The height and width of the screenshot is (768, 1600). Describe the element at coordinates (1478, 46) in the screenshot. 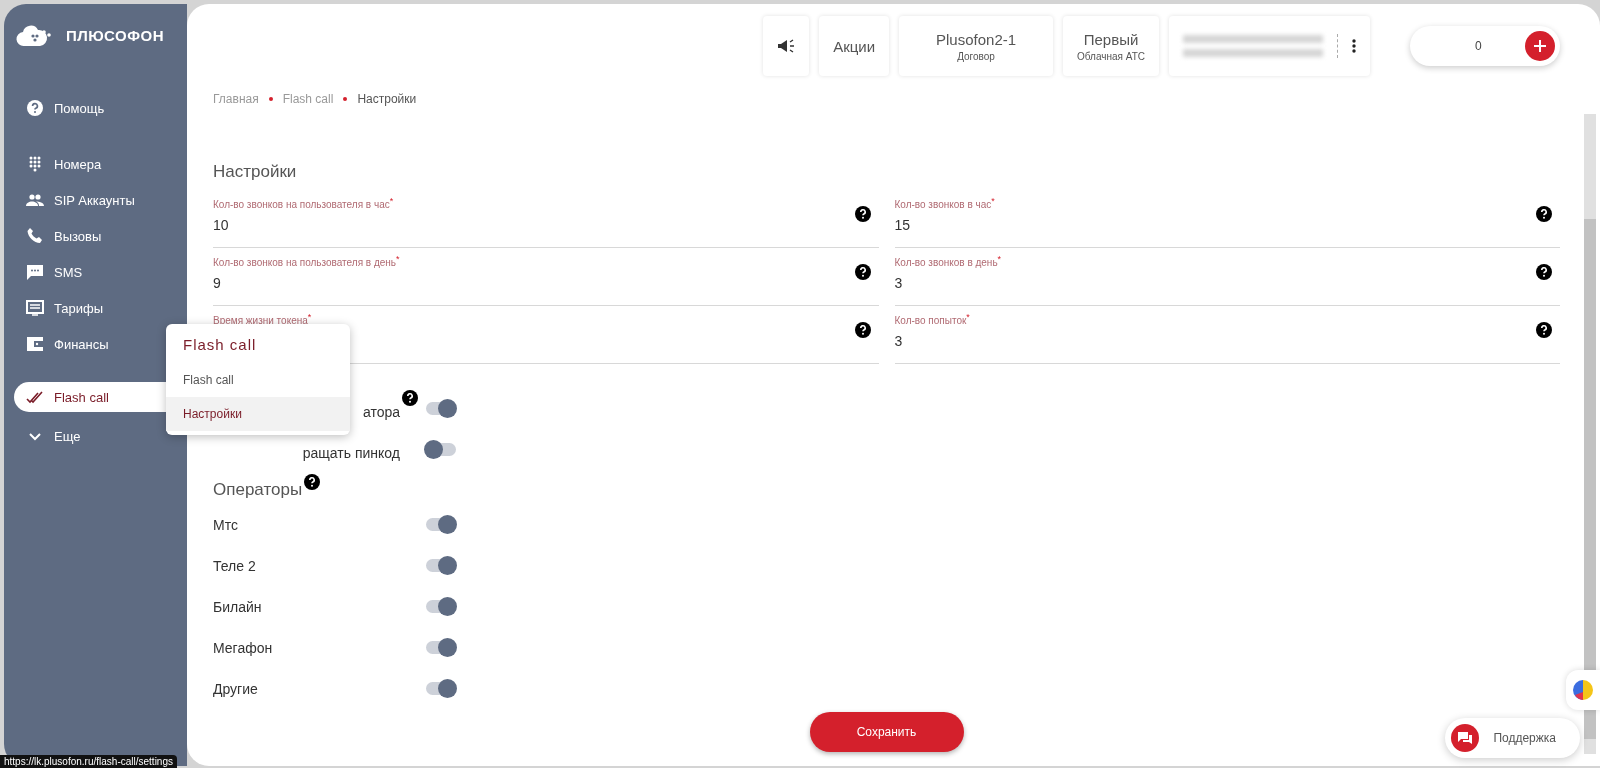

I see `balance-value: 0` at that location.